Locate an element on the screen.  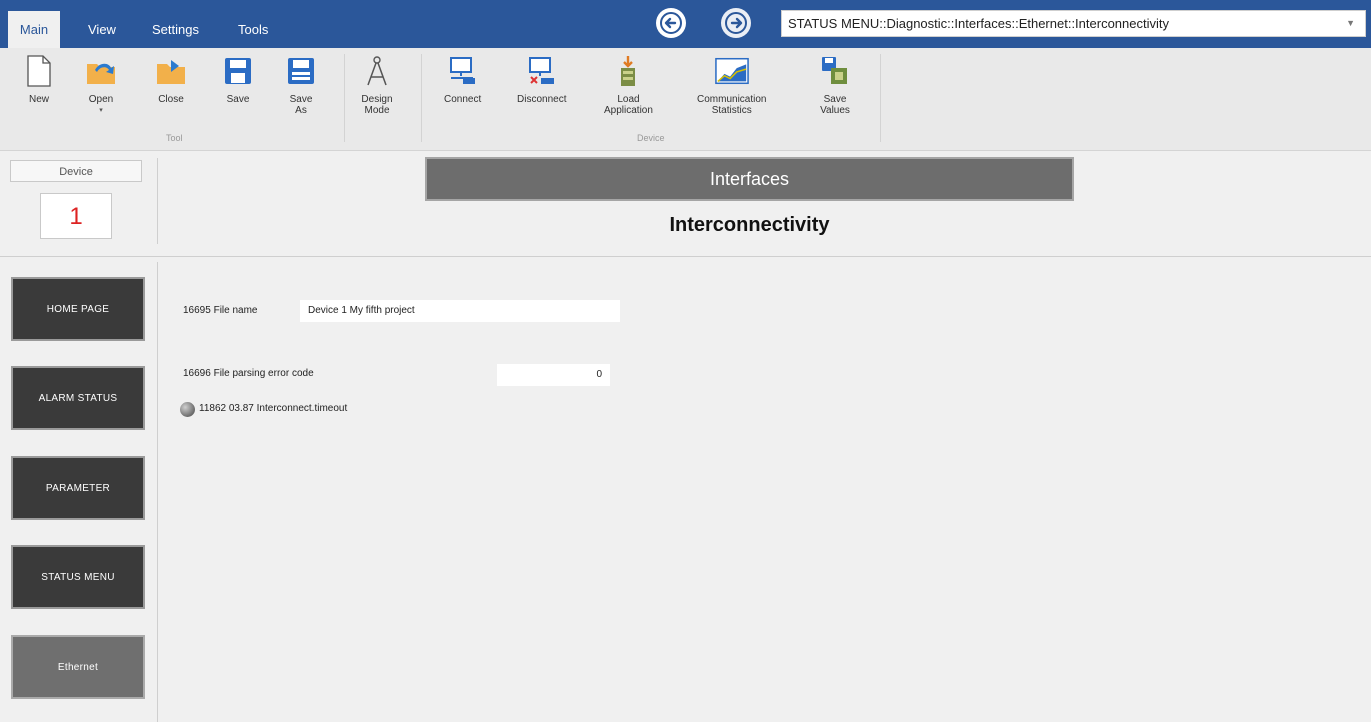
close-label: Close is located at coordinates (171, 99).